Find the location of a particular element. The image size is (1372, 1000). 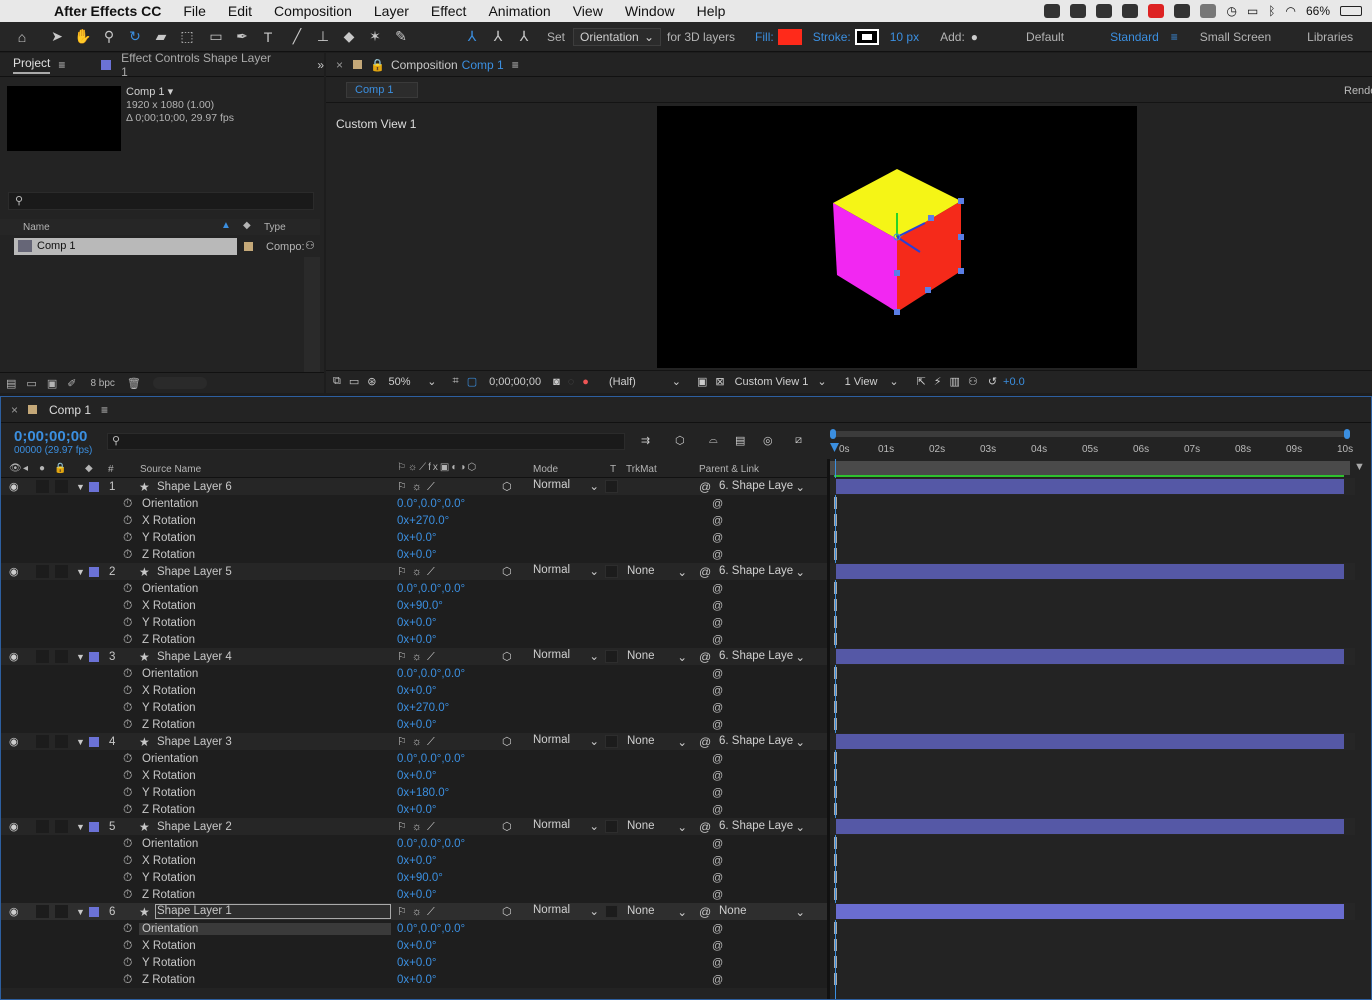

show-snapshot-icon: ◌ is located at coordinates (571, 382).